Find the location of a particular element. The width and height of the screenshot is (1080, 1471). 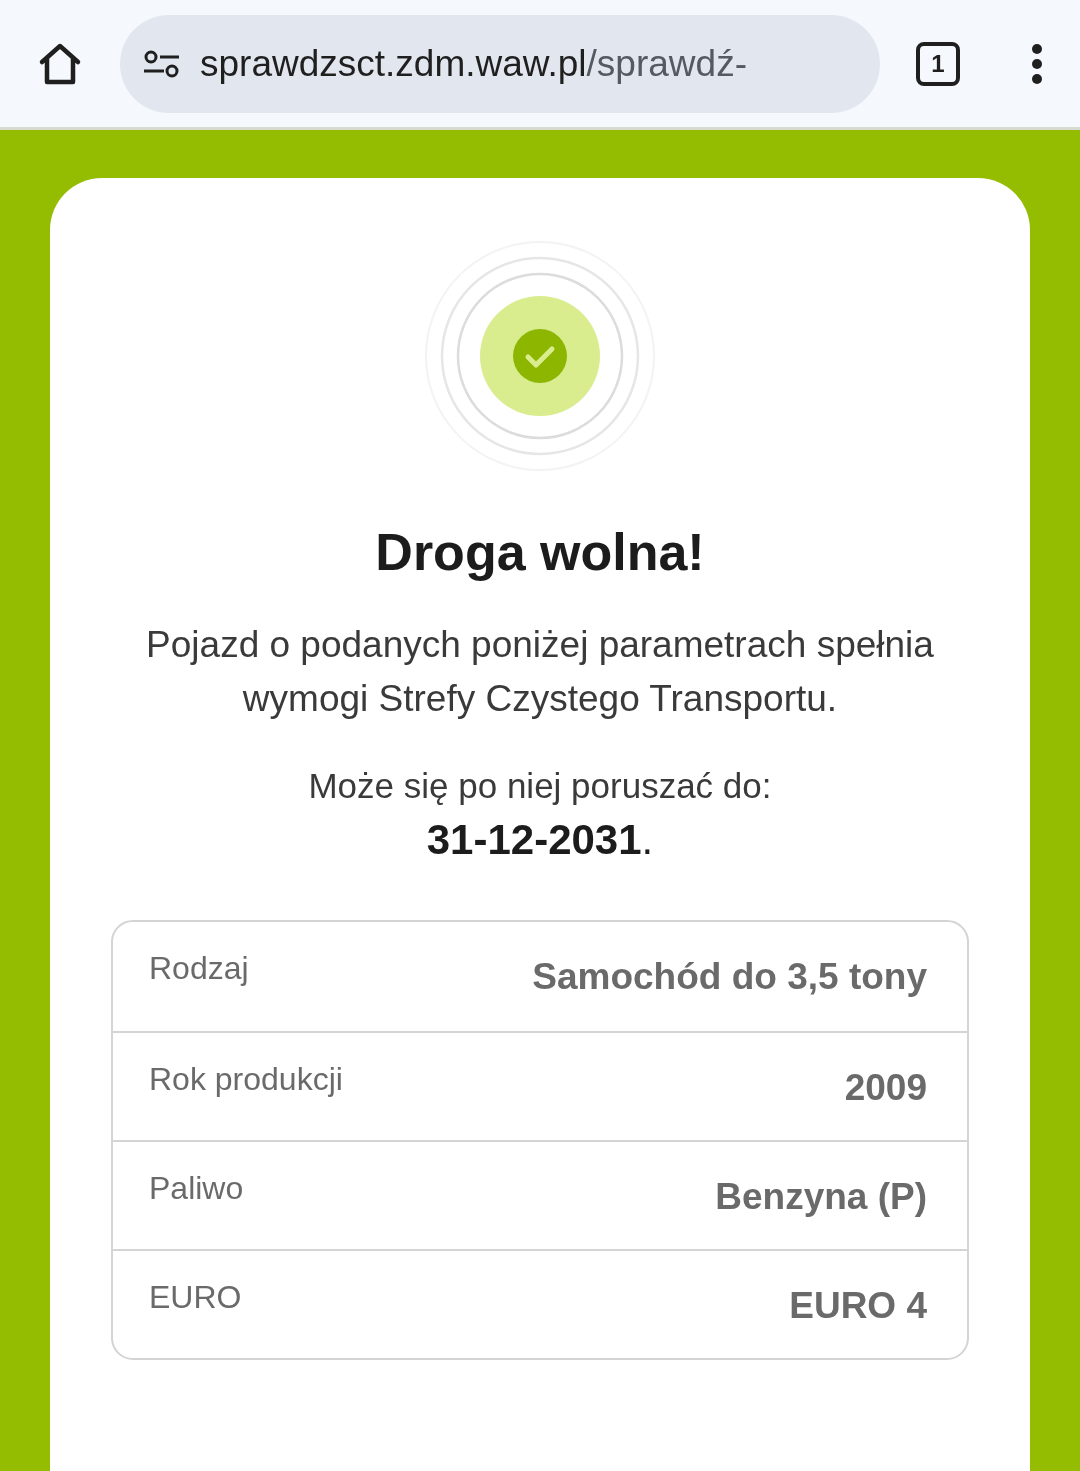

detail-label: Paliwo is located at coordinates (196, 1188).